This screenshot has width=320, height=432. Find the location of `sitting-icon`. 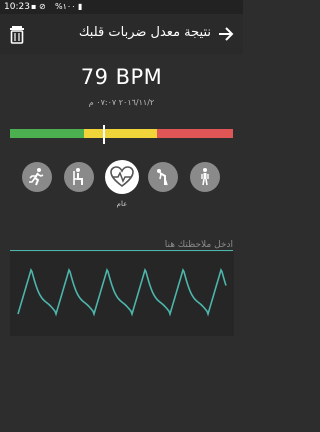

sitting-icon is located at coordinates (78, 176).